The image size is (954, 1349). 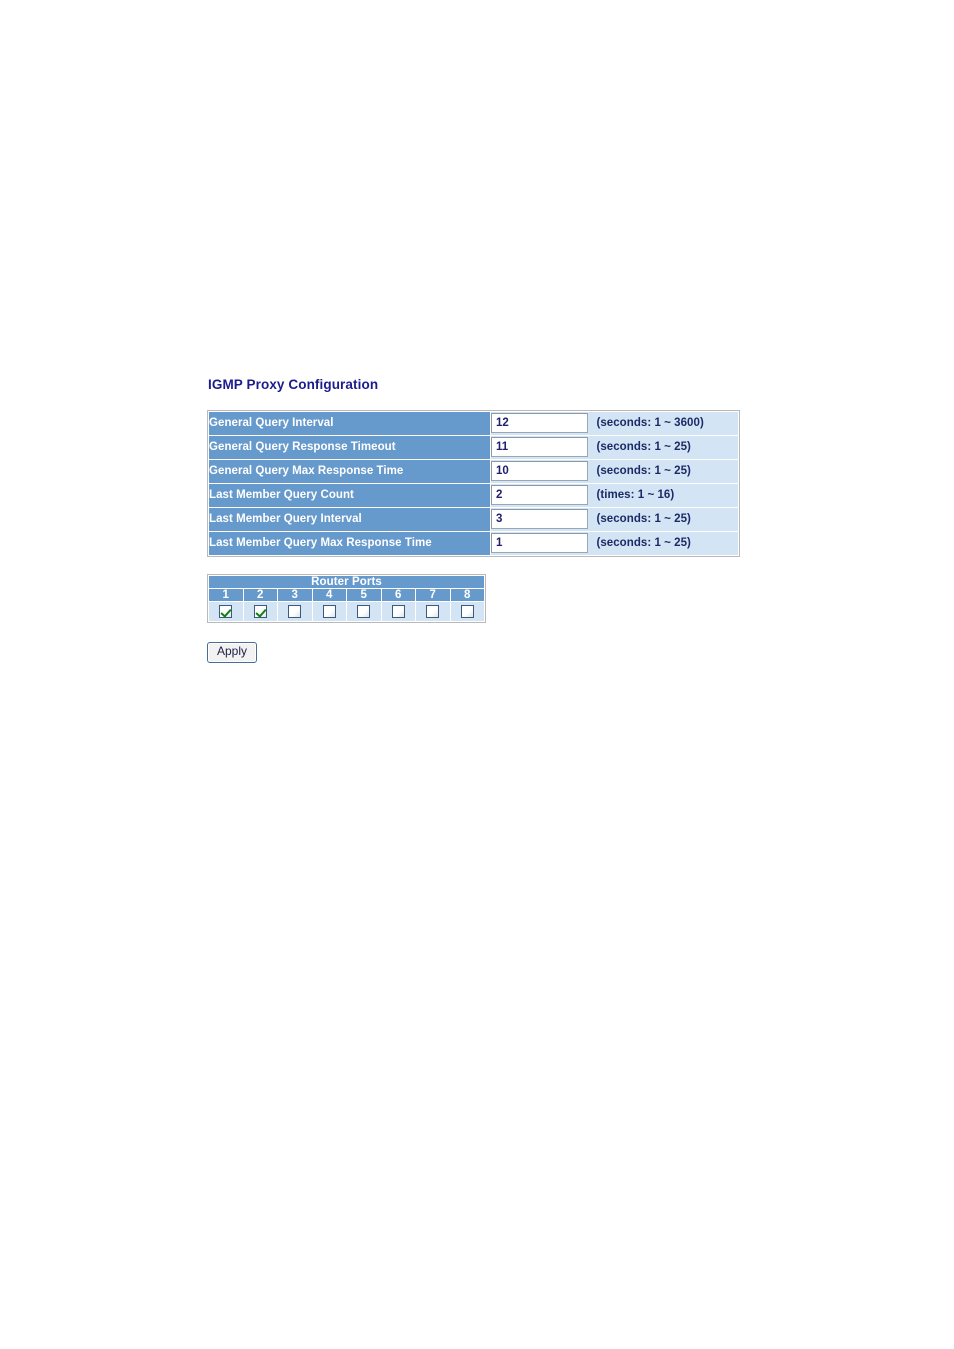 I want to click on config-row-label: General Query Response Timeout, so click(x=349, y=447).